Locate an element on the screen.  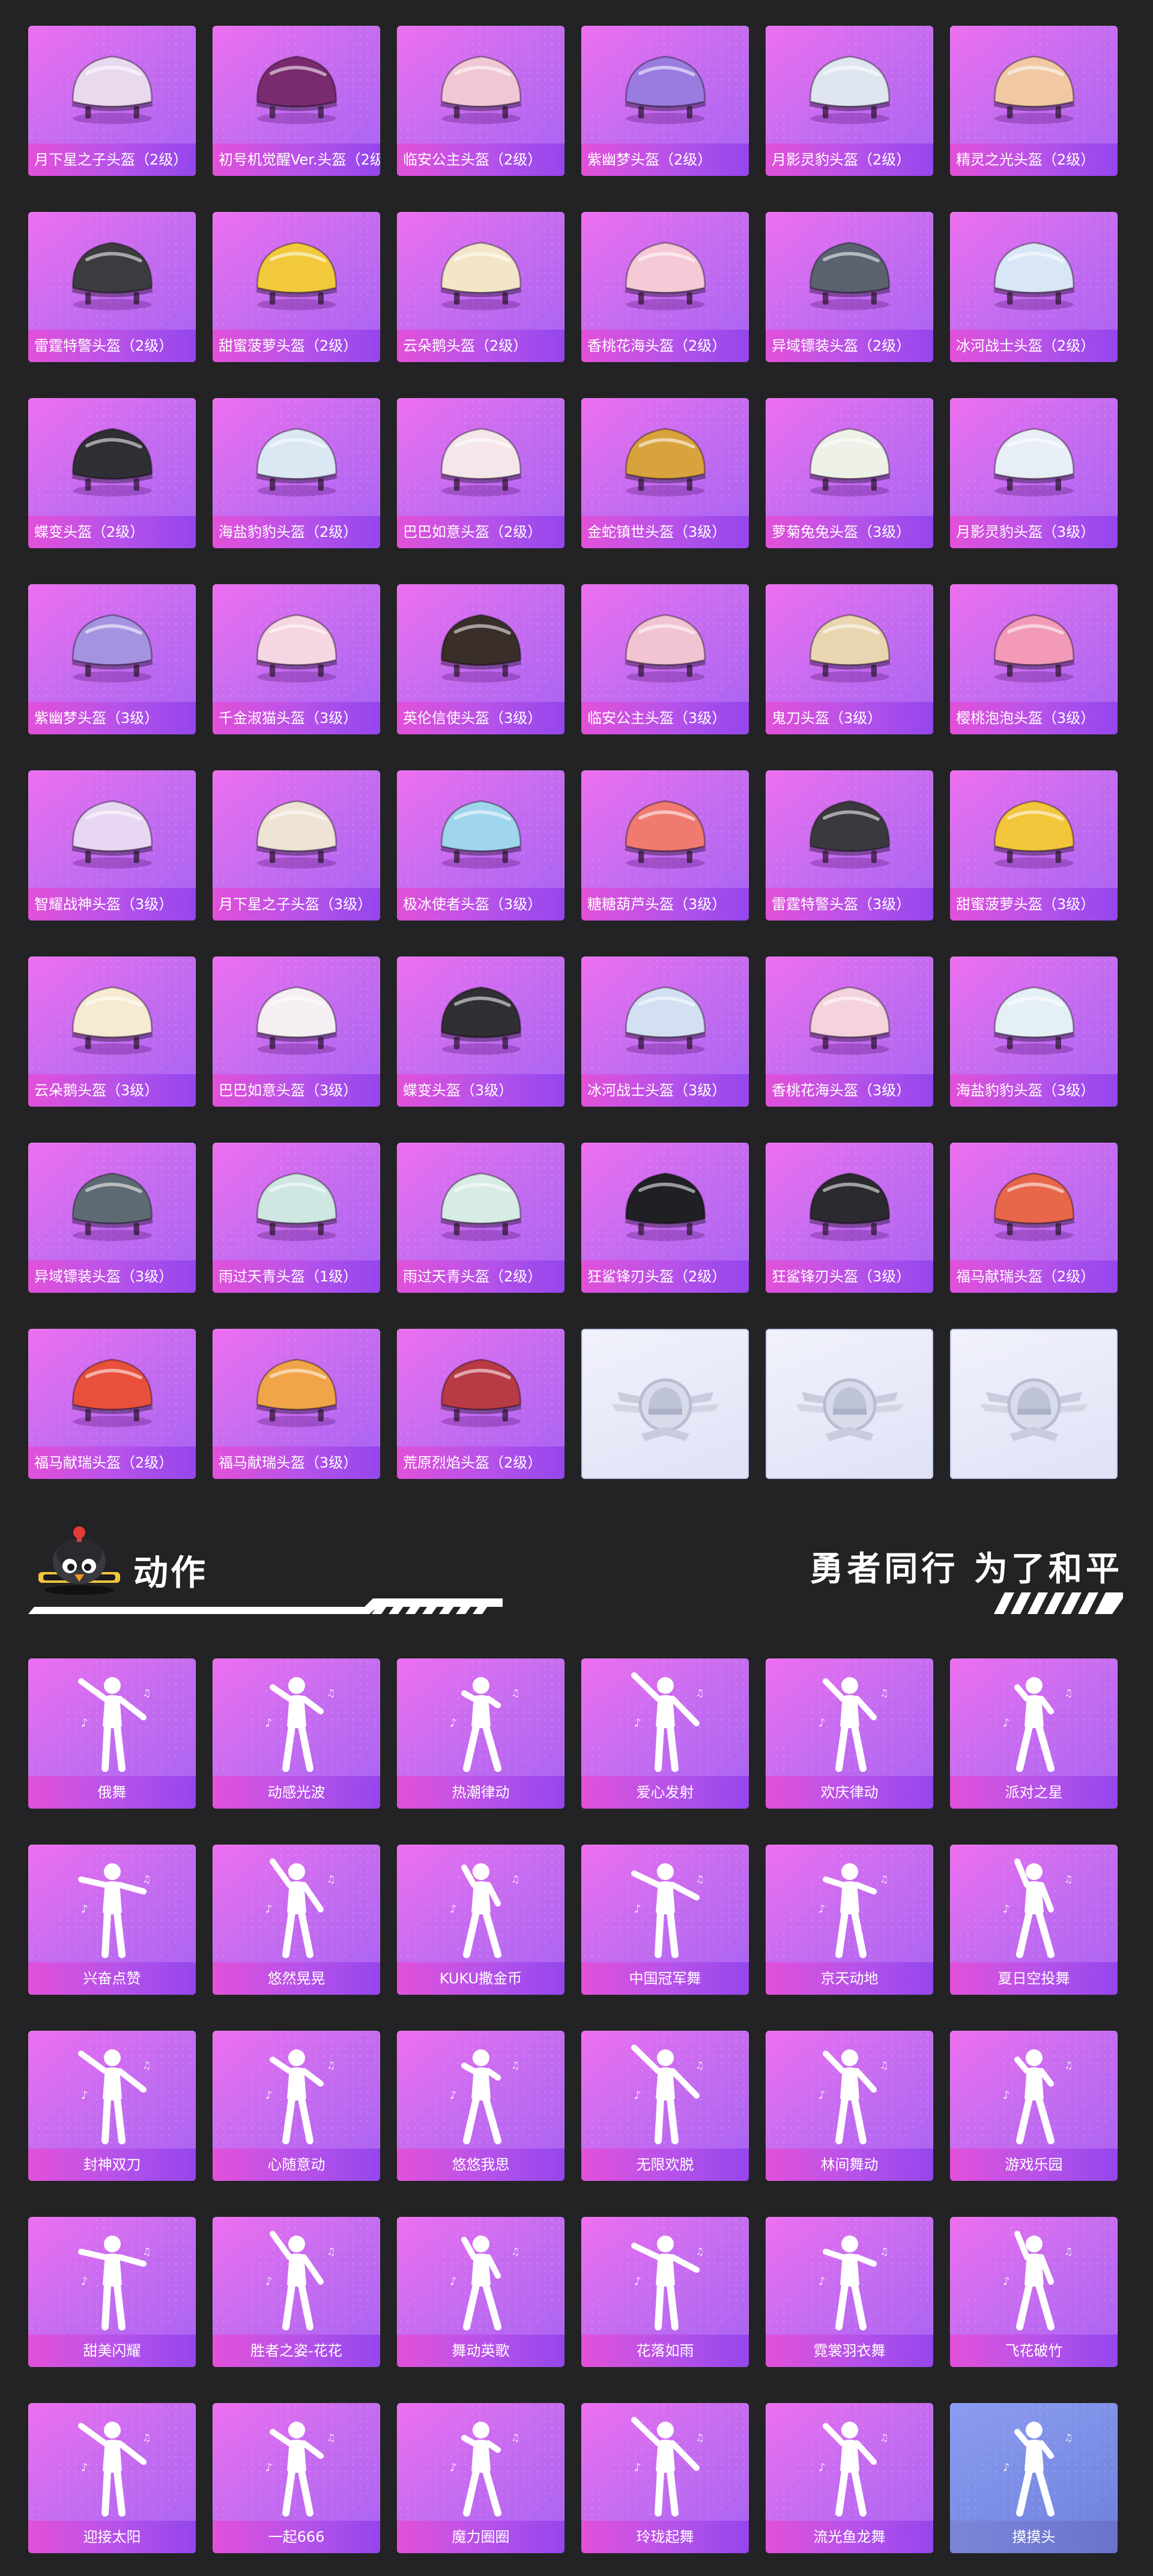
helmet-tile: 巴巴如意头盔（2级） is located at coordinates (480, 473).